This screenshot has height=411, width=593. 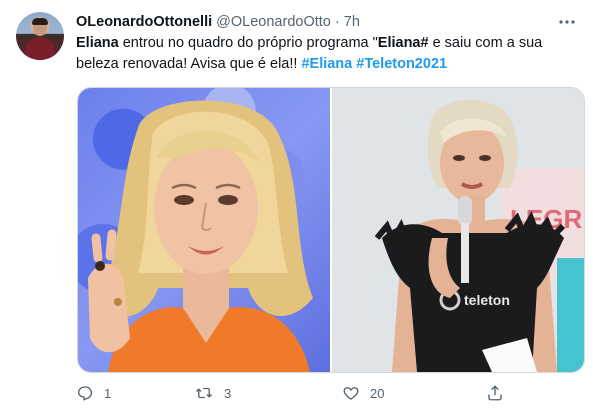 What do you see at coordinates (108, 393) in the screenshot?
I see `reply-count: 1` at bounding box center [108, 393].